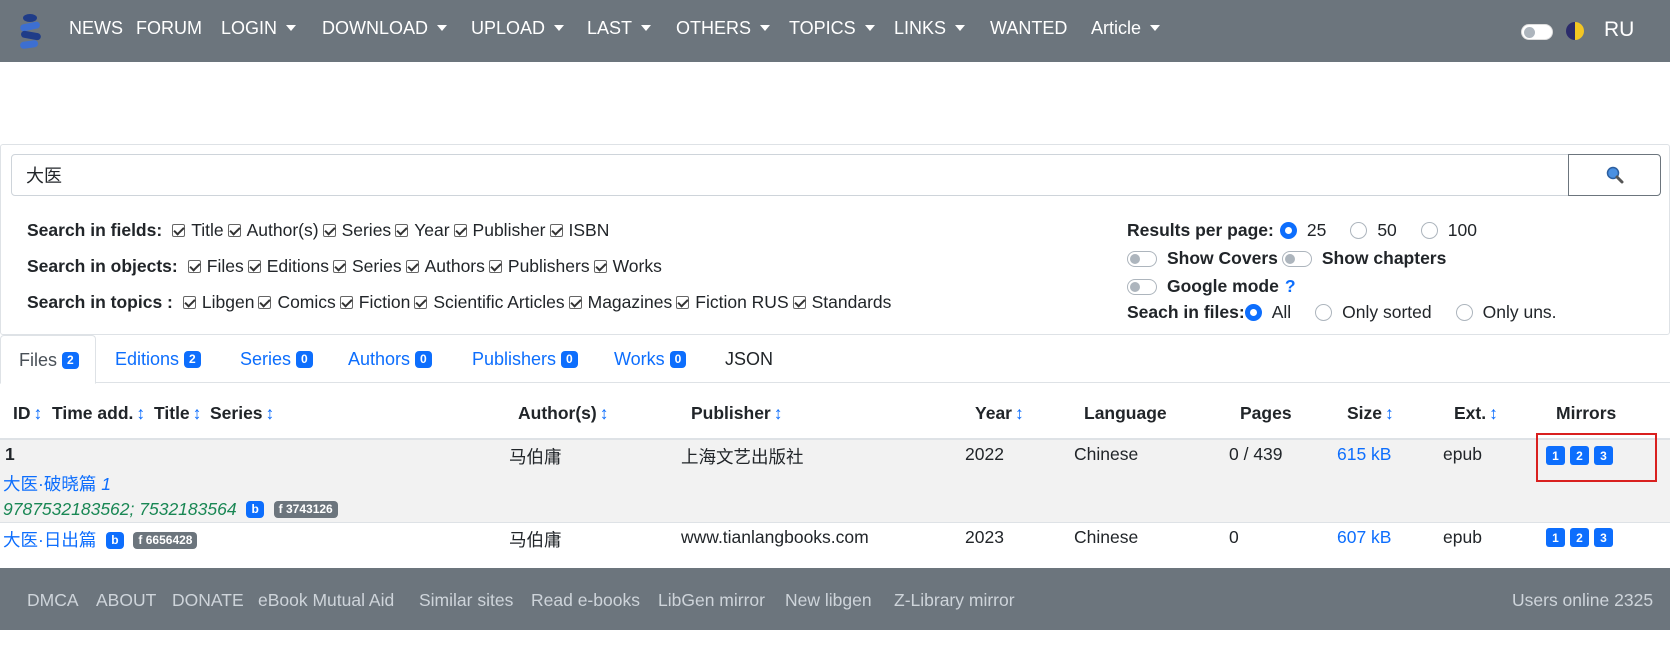 This screenshot has width=1670, height=662. I want to click on nav-article: Article, so click(1126, 28).